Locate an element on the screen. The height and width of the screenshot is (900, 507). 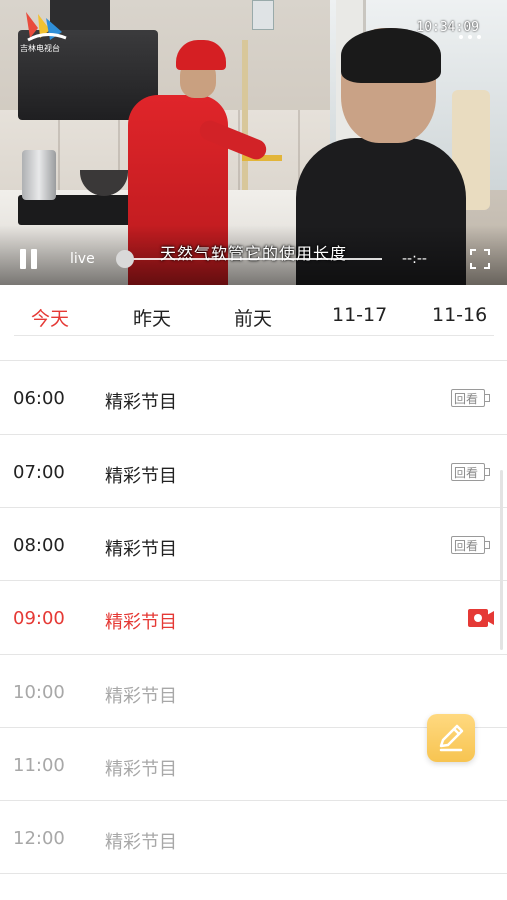
program-row-live: 09:00 精彩节目 is located at coordinates (253, 616).